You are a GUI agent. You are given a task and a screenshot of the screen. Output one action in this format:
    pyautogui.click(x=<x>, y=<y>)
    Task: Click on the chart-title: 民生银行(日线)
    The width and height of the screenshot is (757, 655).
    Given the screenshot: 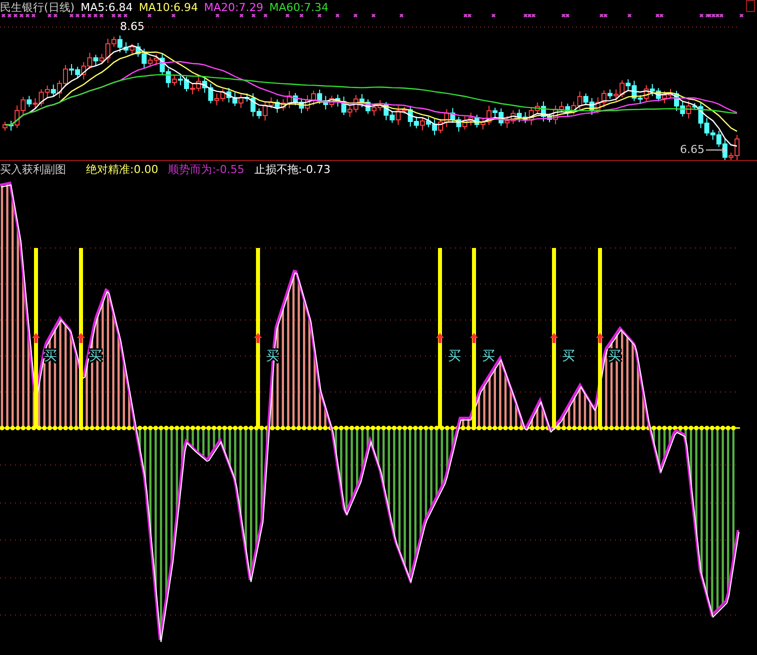 What is the action you would take?
    pyautogui.click(x=37, y=7)
    